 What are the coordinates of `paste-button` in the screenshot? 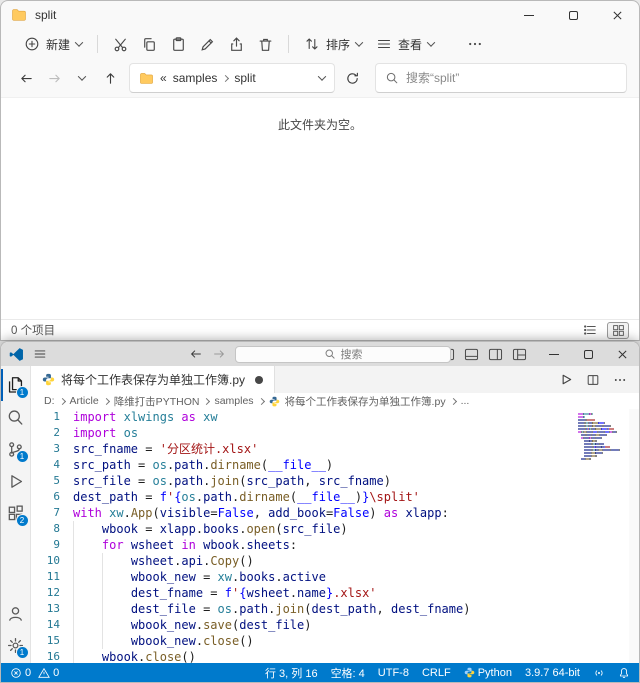 It's located at (178, 44).